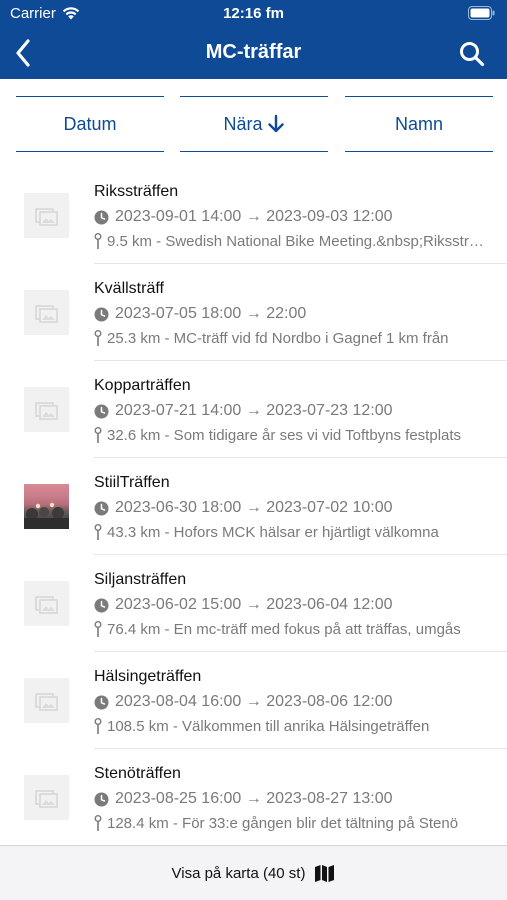 This screenshot has width=507, height=900. I want to click on page-title: MC-träffar, so click(253, 52).